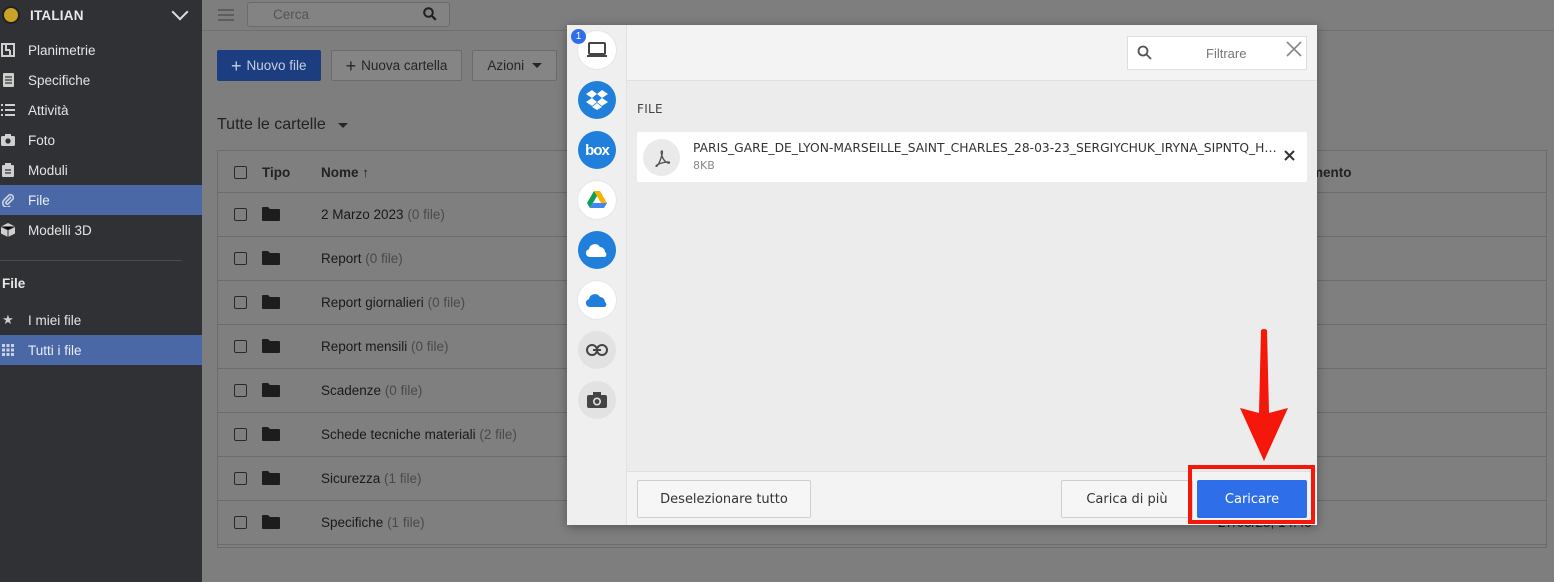 The width and height of the screenshot is (1554, 582). What do you see at coordinates (1289, 155) in the screenshot?
I see `remove-file-icon` at bounding box center [1289, 155].